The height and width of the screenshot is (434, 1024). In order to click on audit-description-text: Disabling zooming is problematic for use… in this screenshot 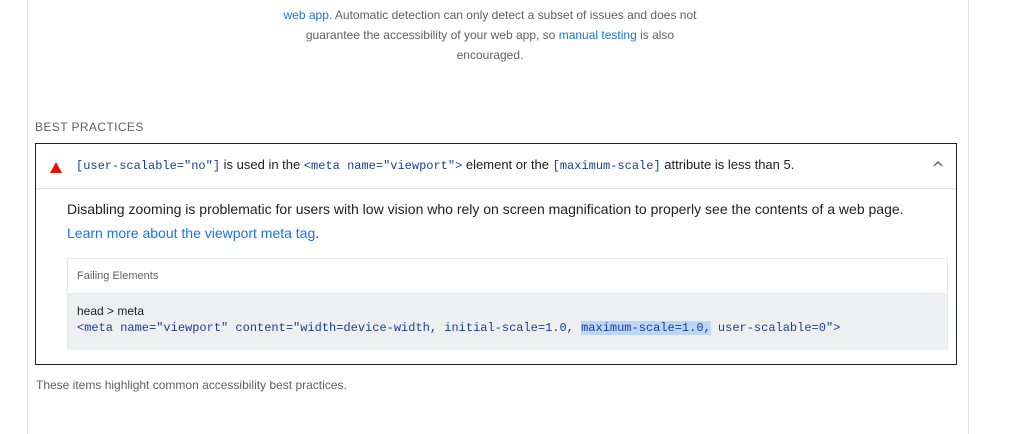, I will do `click(485, 209)`.